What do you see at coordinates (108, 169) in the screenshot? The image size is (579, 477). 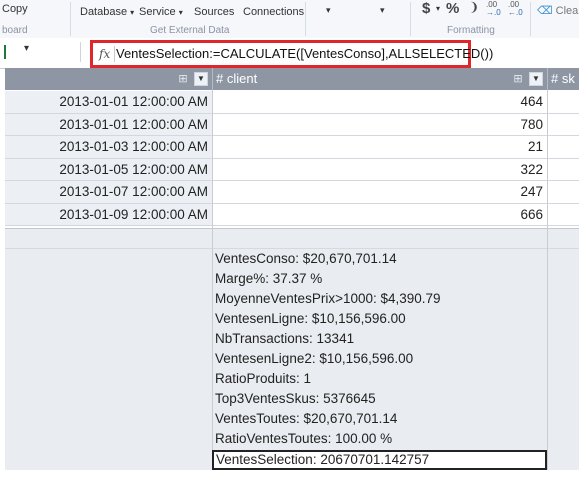 I see `table-cell-date: 2013-01-05 12:00:00 AM` at bounding box center [108, 169].